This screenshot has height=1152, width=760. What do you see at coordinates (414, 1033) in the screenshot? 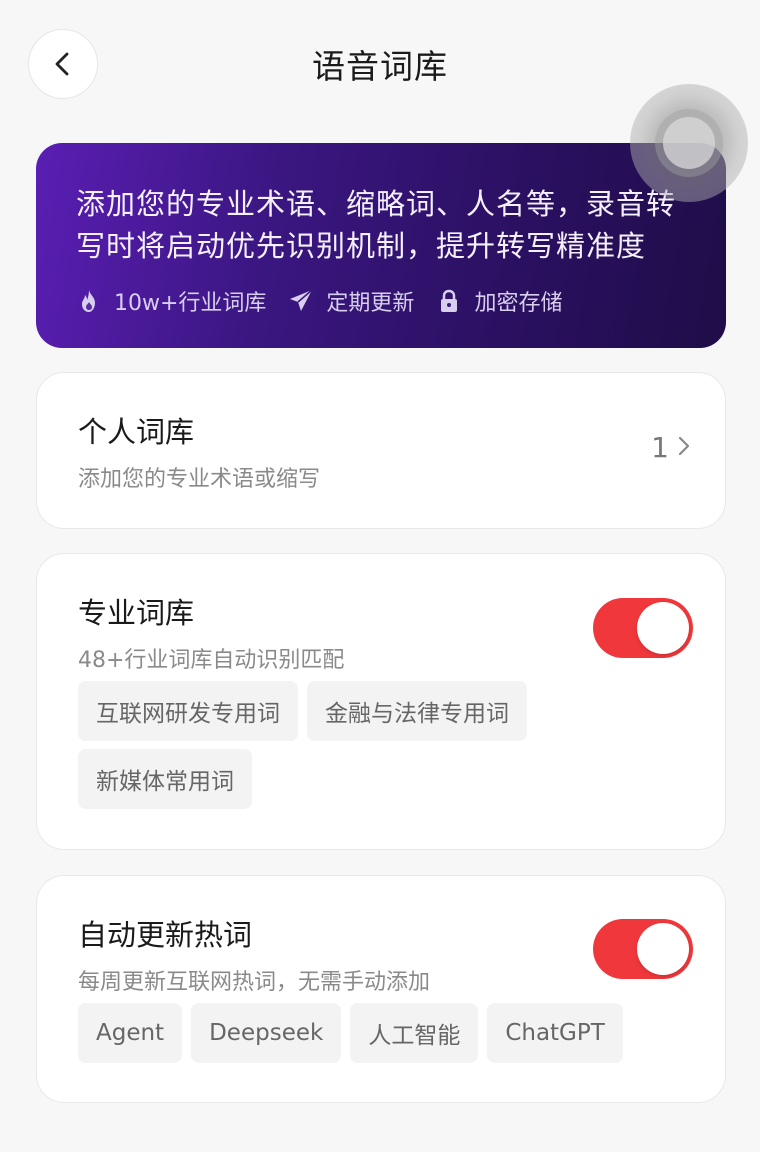
I see `hotword-chip: 人工智能` at bounding box center [414, 1033].